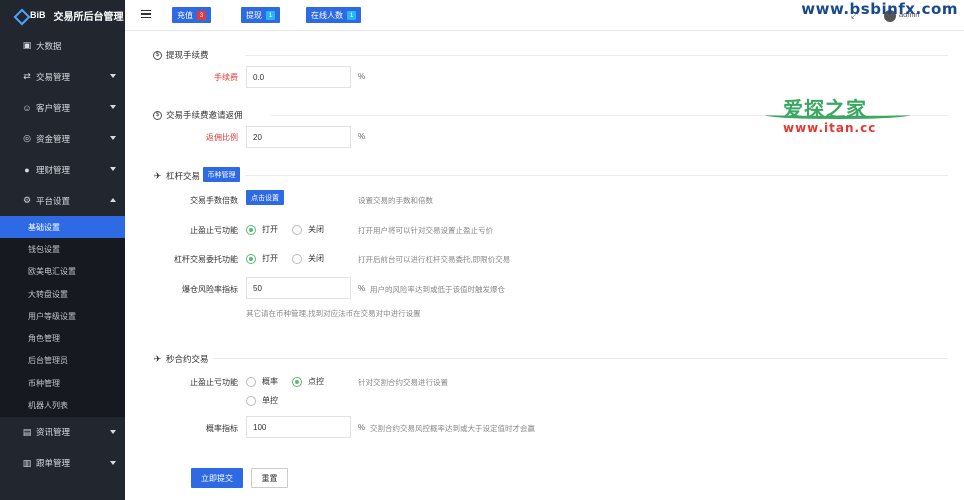 The width and height of the screenshot is (964, 500). I want to click on radio-label: 概率, so click(270, 381).